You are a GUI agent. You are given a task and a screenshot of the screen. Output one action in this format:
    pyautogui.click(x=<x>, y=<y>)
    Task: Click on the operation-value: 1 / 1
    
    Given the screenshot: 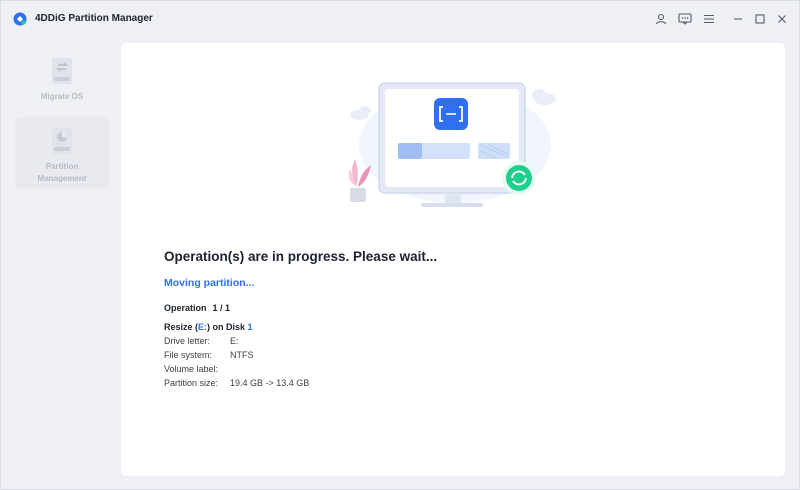 What is the action you would take?
    pyautogui.click(x=221, y=308)
    